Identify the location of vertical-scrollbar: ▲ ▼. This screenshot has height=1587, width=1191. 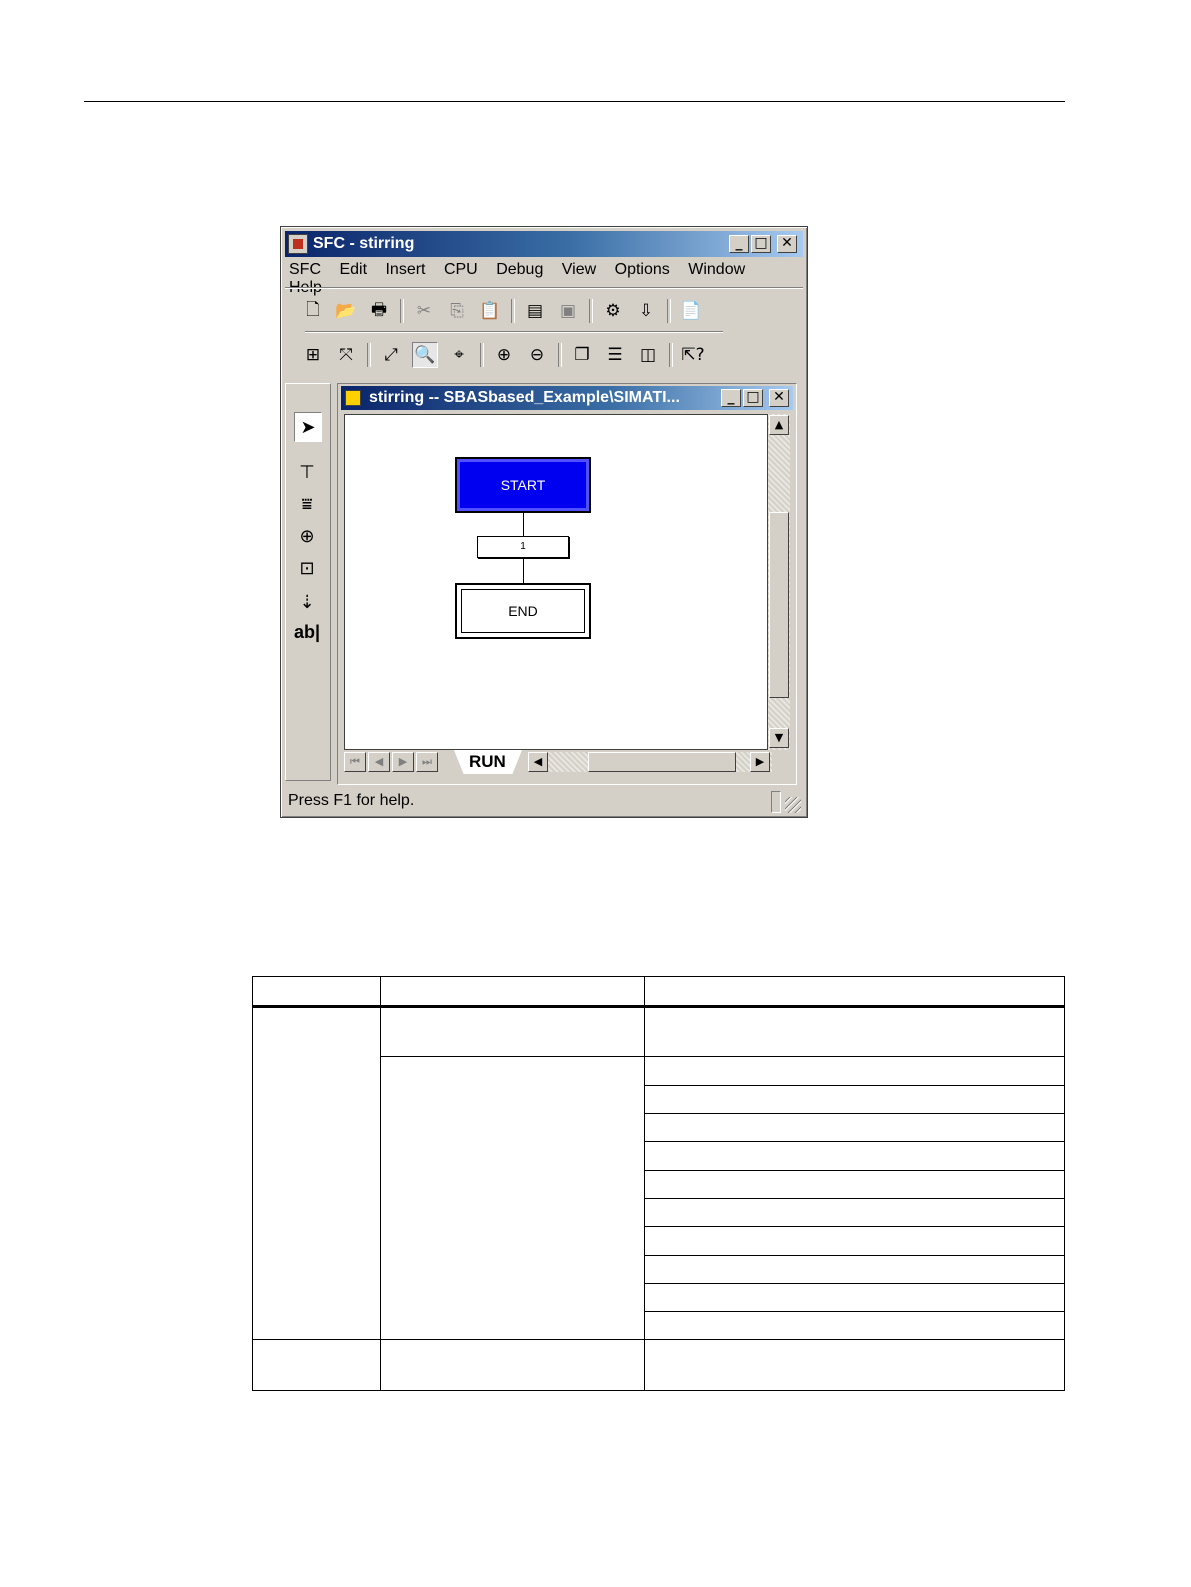
(779, 582).